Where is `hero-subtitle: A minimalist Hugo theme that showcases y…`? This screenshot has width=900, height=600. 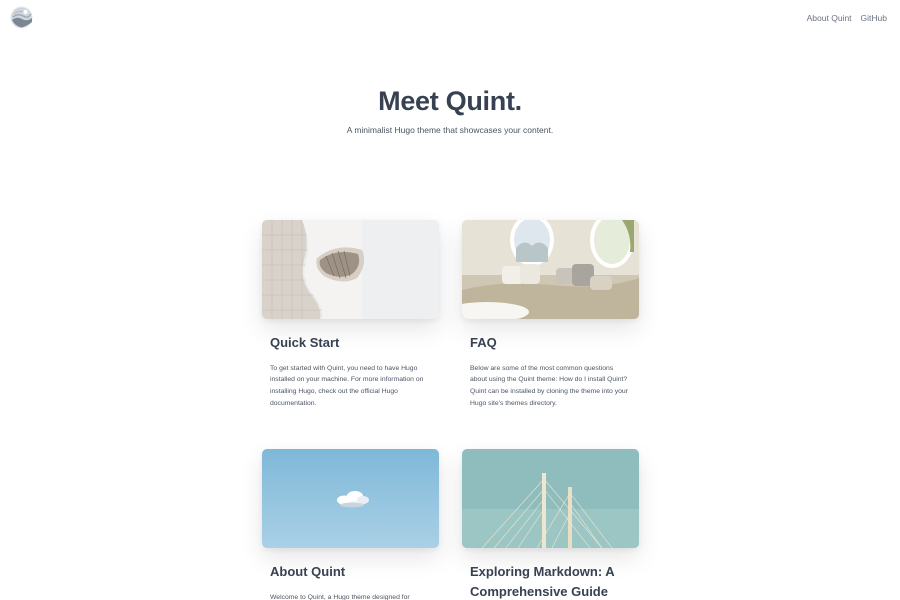 hero-subtitle: A minimalist Hugo theme that showcases y… is located at coordinates (450, 130).